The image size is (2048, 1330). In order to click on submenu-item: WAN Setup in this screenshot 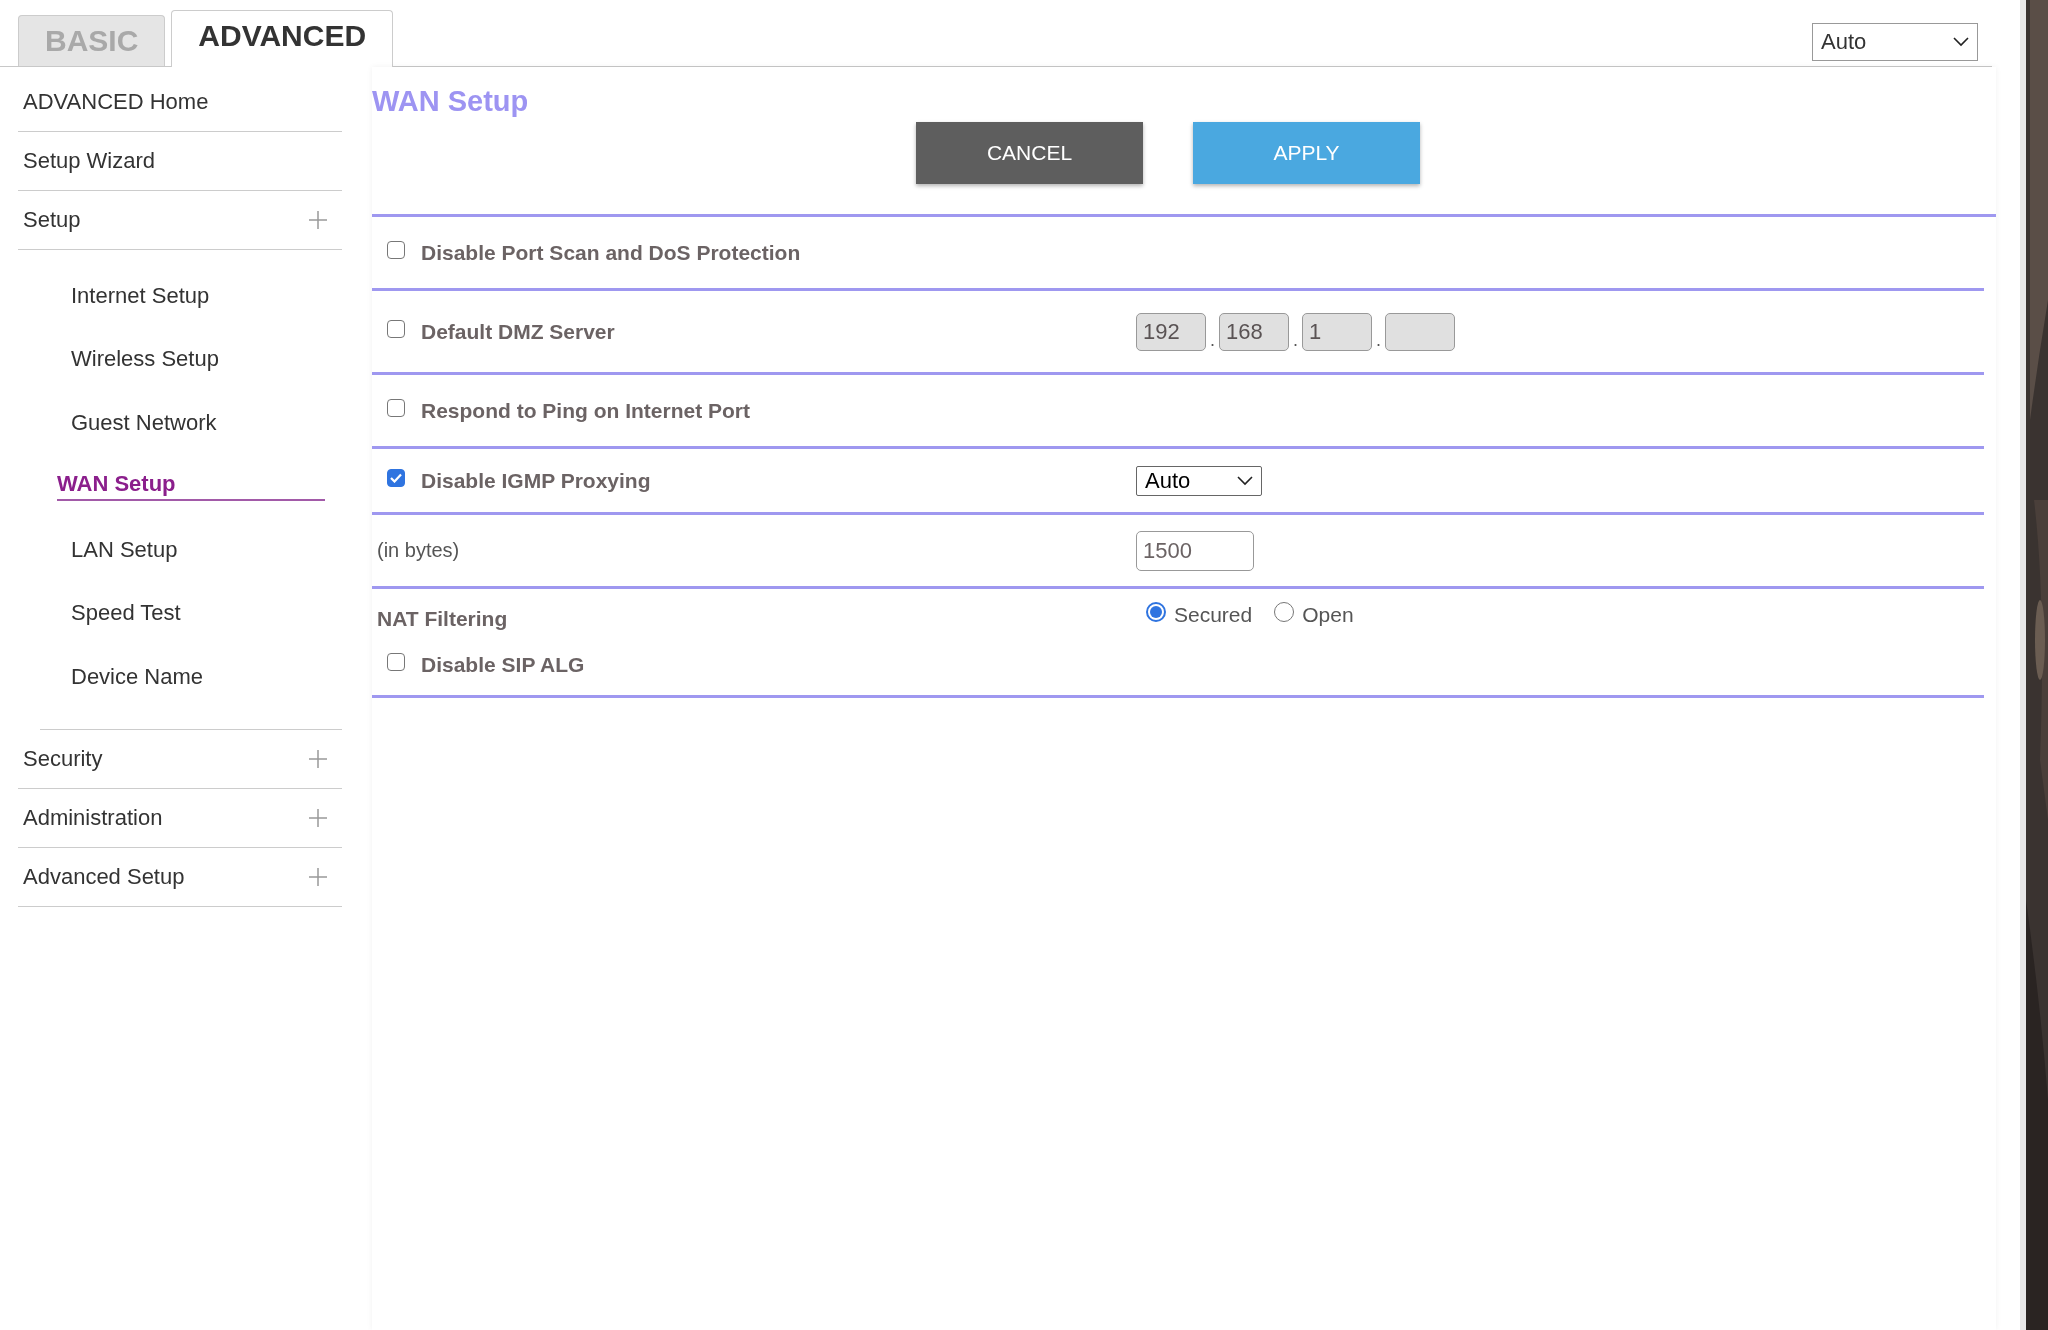, I will do `click(191, 486)`.